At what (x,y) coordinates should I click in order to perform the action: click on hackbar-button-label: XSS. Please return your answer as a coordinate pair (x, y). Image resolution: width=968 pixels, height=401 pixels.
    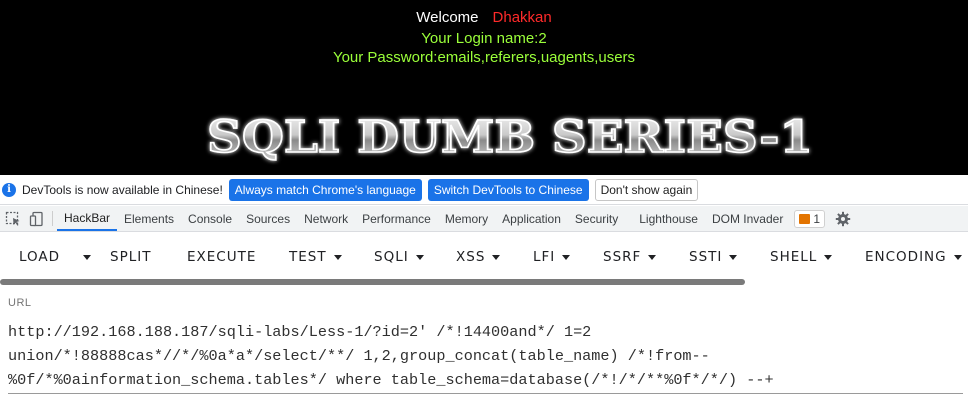
    Looking at the image, I should click on (471, 257).